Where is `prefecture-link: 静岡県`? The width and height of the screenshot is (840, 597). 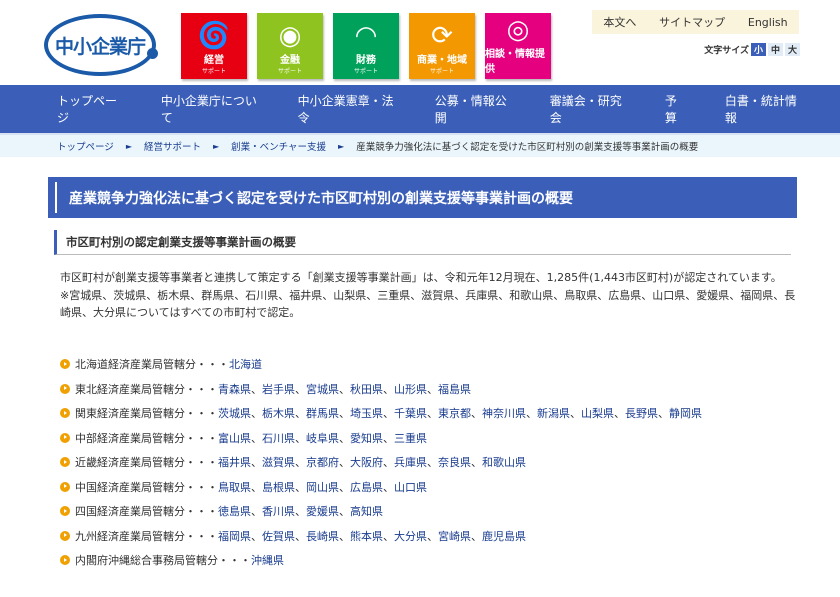
prefecture-link: 静岡県 is located at coordinates (685, 413).